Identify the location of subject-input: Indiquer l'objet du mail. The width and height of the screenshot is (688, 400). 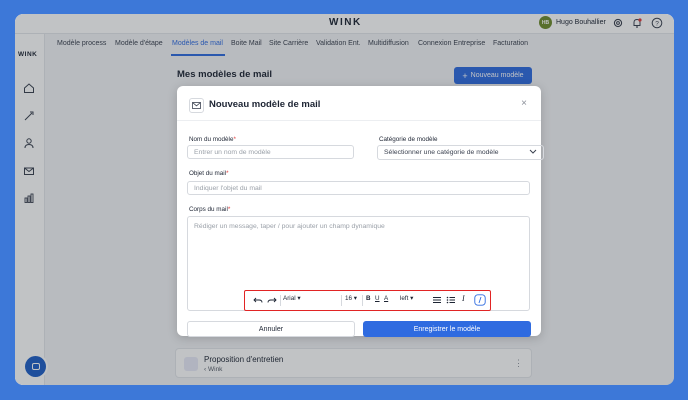
(358, 188).